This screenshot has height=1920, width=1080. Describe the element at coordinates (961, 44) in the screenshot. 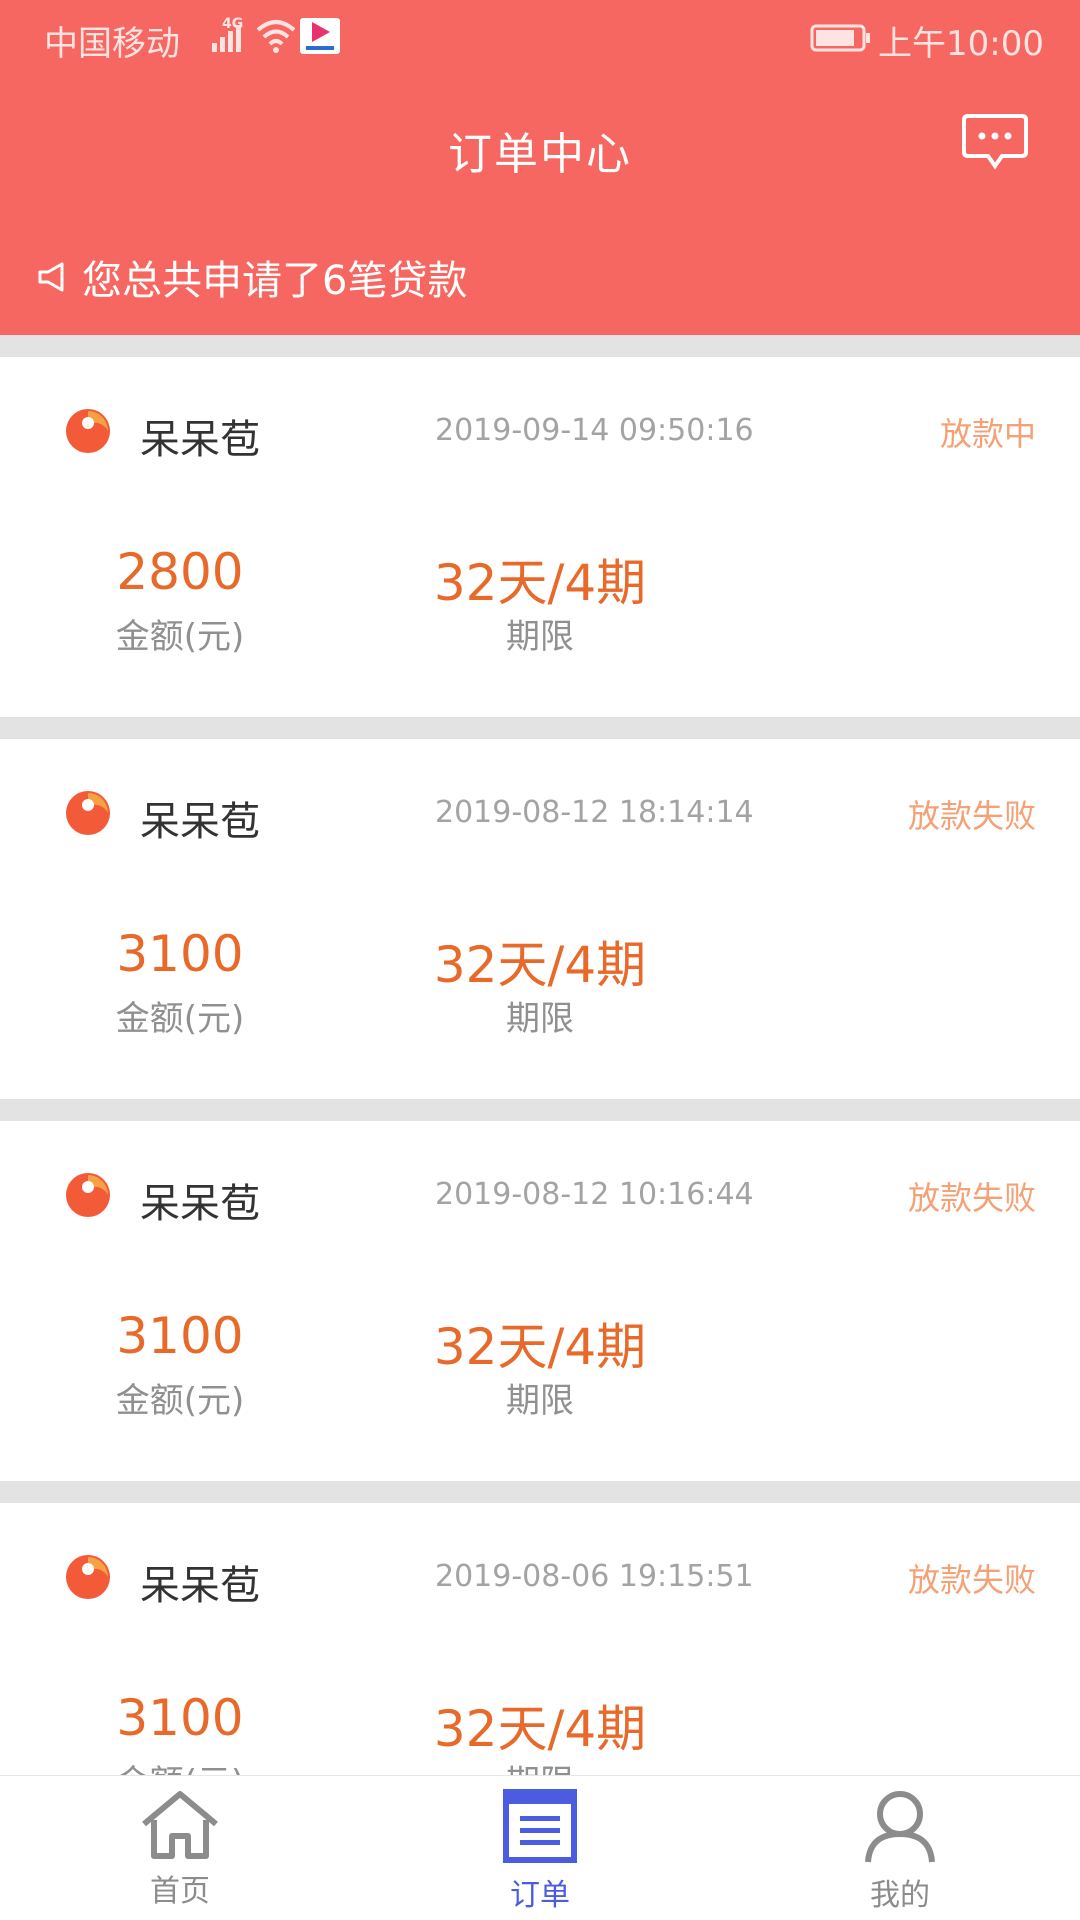

I see `status-time: 上午10:00` at that location.